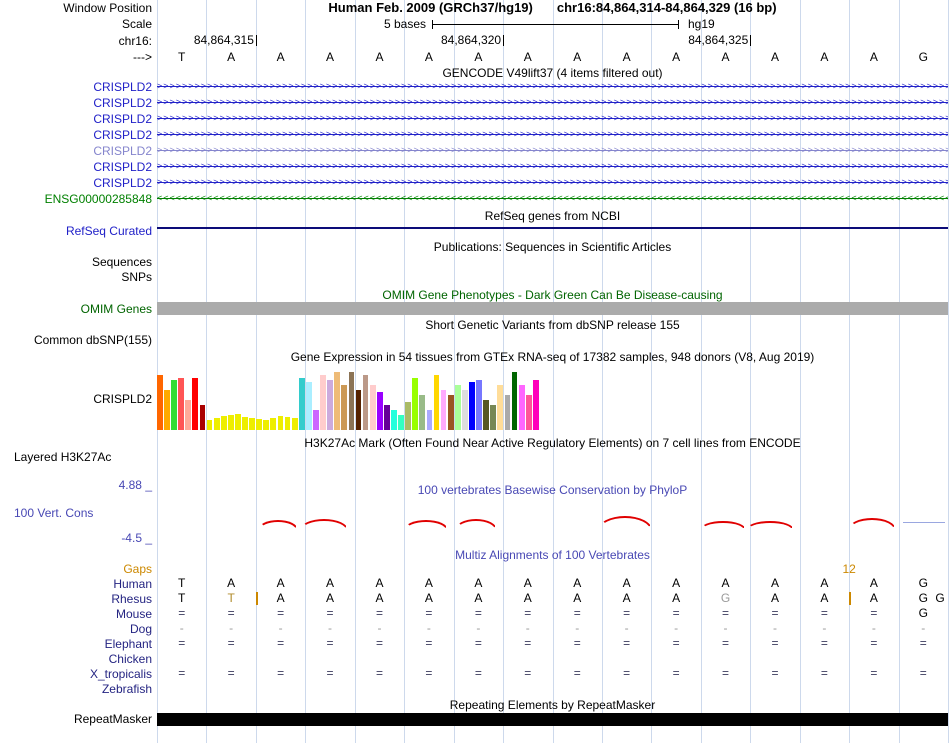 Image resolution: width=950 pixels, height=743 pixels. I want to click on species-label: Mouse, so click(134, 614).